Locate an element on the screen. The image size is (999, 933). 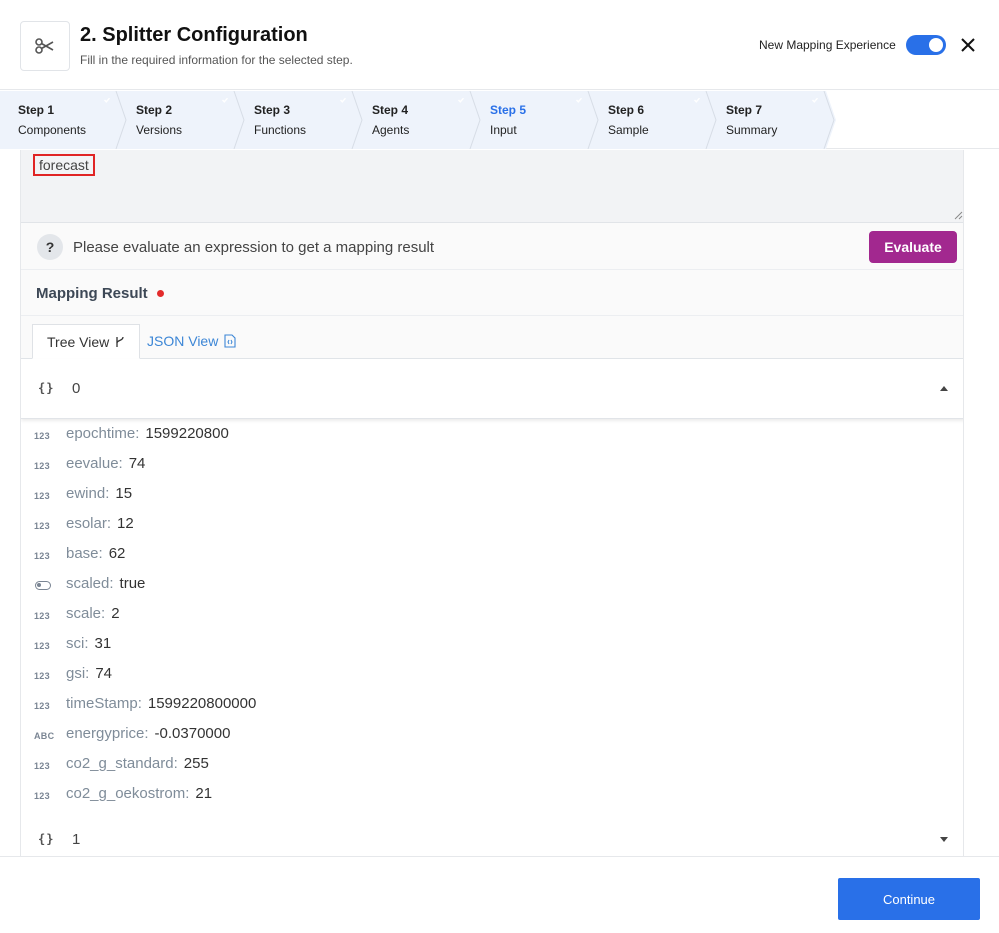
boolean-toggle-icon is located at coordinates (43, 585).